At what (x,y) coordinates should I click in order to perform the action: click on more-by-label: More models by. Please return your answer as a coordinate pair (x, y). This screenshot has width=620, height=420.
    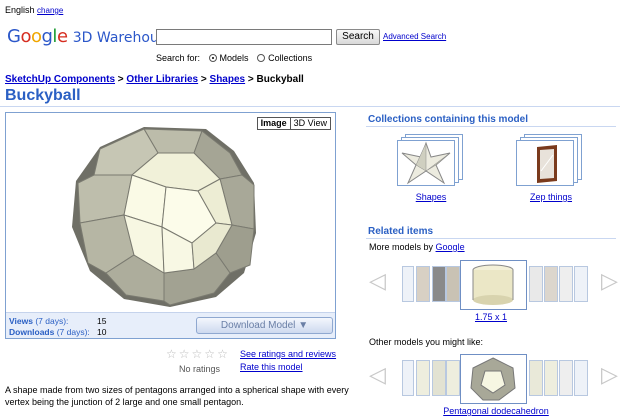
    Looking at the image, I should click on (401, 247).